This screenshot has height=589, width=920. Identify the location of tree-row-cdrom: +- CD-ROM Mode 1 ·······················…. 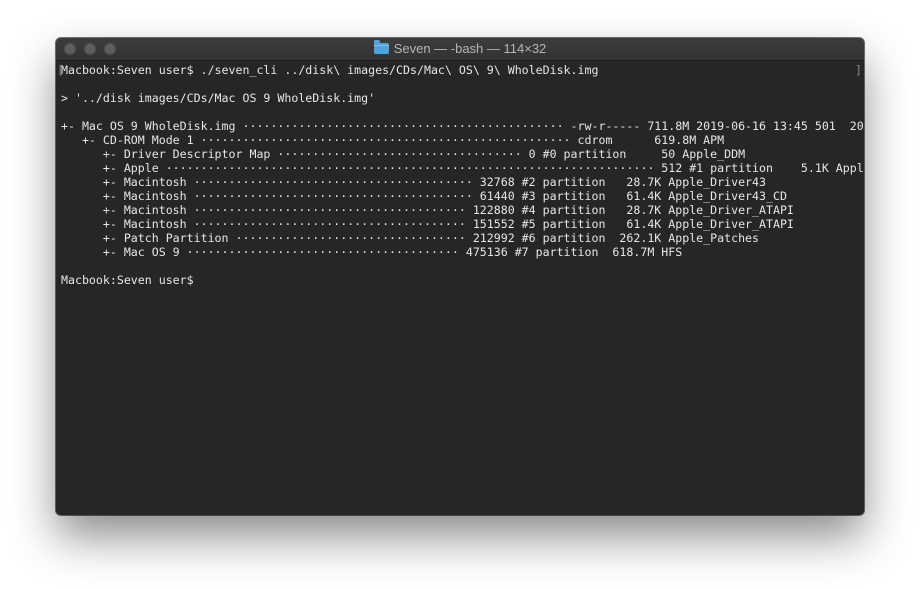
(393, 140).